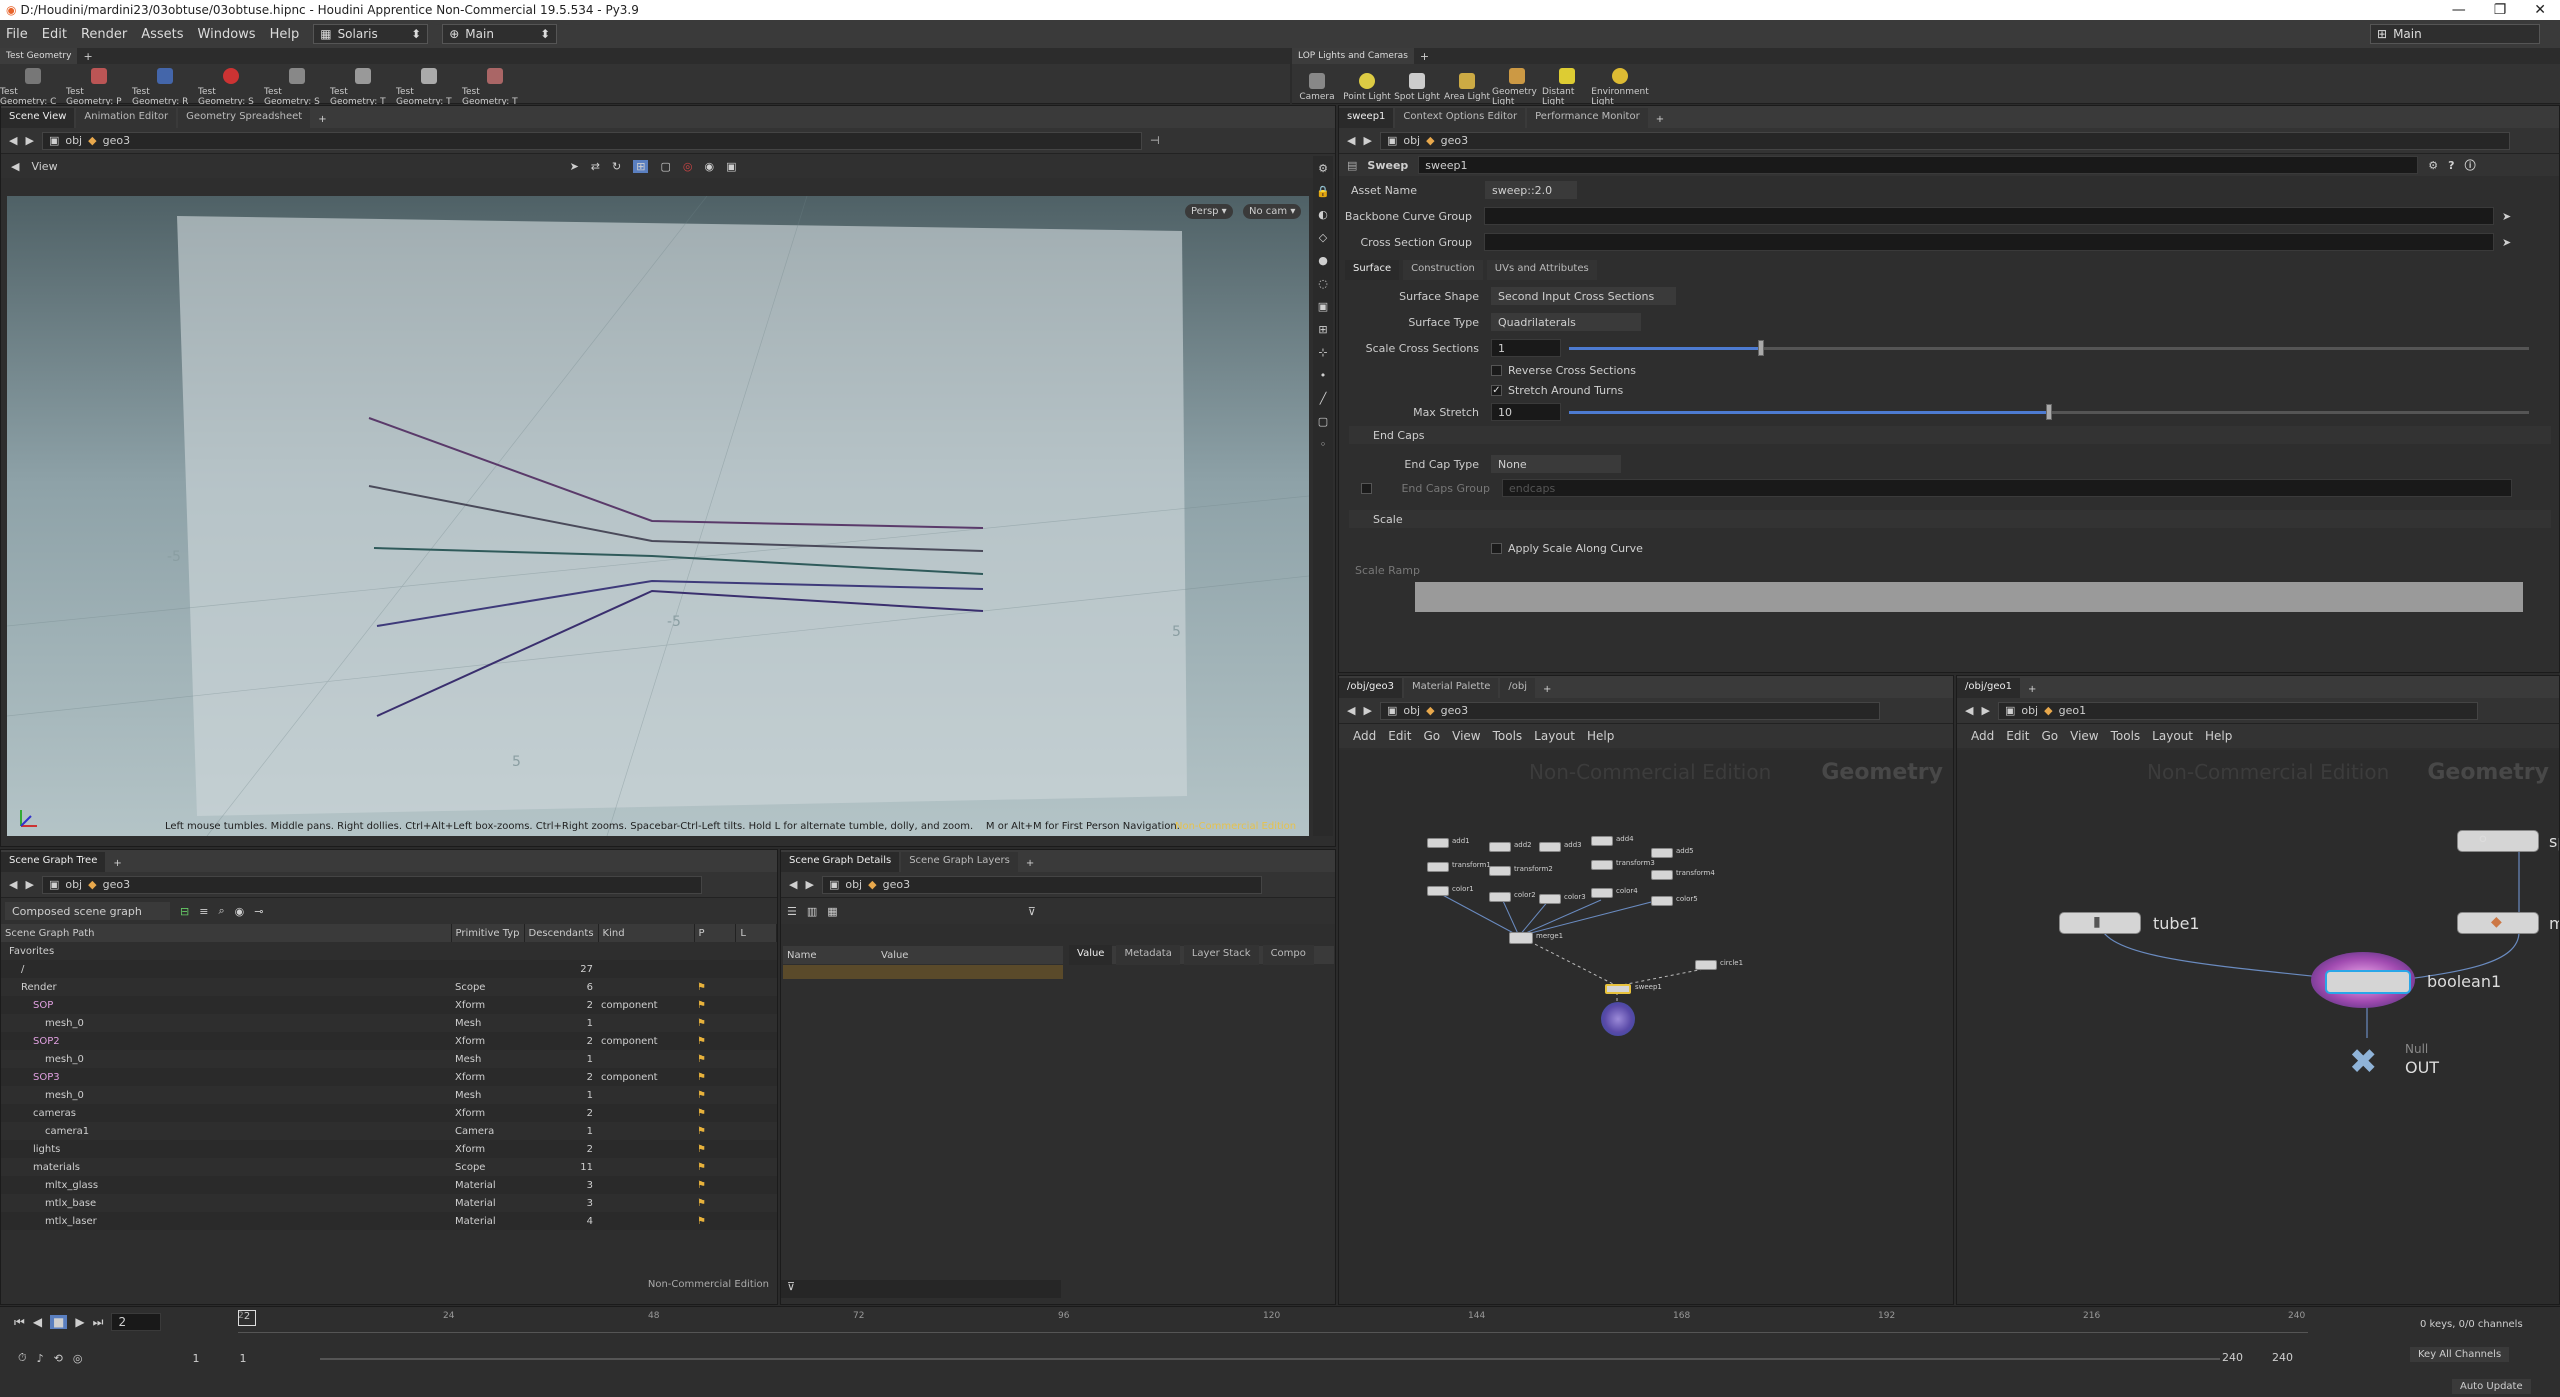 The height and width of the screenshot is (1397, 2560). I want to click on right-desktop-dropdown: ⊞ Main, so click(2455, 34).